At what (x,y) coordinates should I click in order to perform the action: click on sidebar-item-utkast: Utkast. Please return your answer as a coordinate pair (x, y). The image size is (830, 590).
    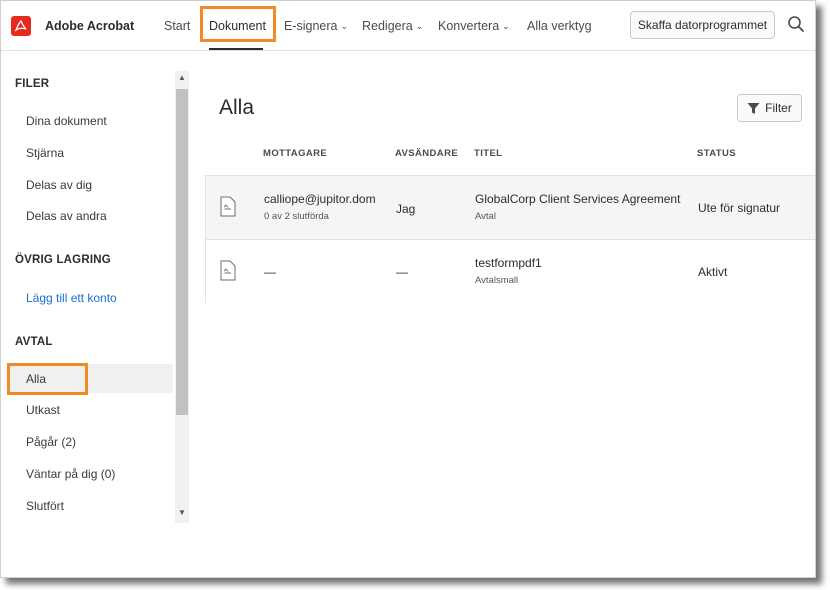
    Looking at the image, I should click on (43, 410).